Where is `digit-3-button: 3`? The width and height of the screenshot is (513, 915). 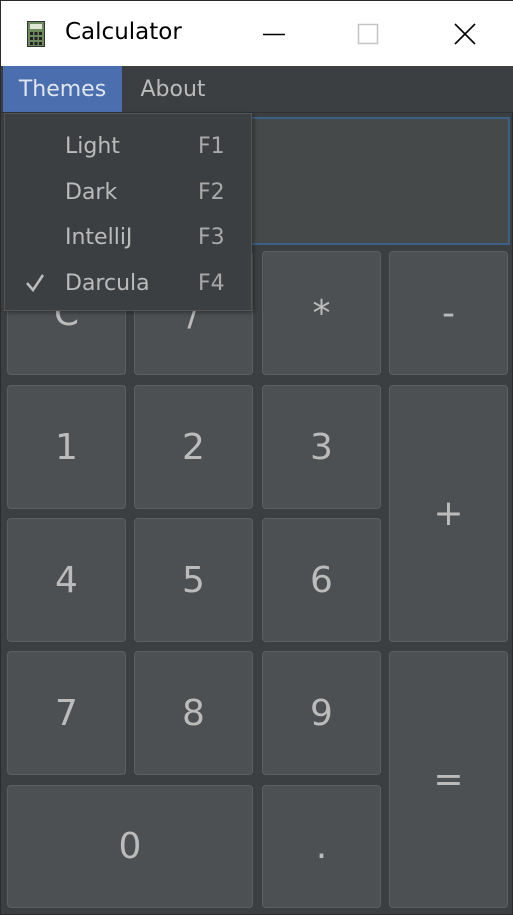 digit-3-button: 3 is located at coordinates (321, 447).